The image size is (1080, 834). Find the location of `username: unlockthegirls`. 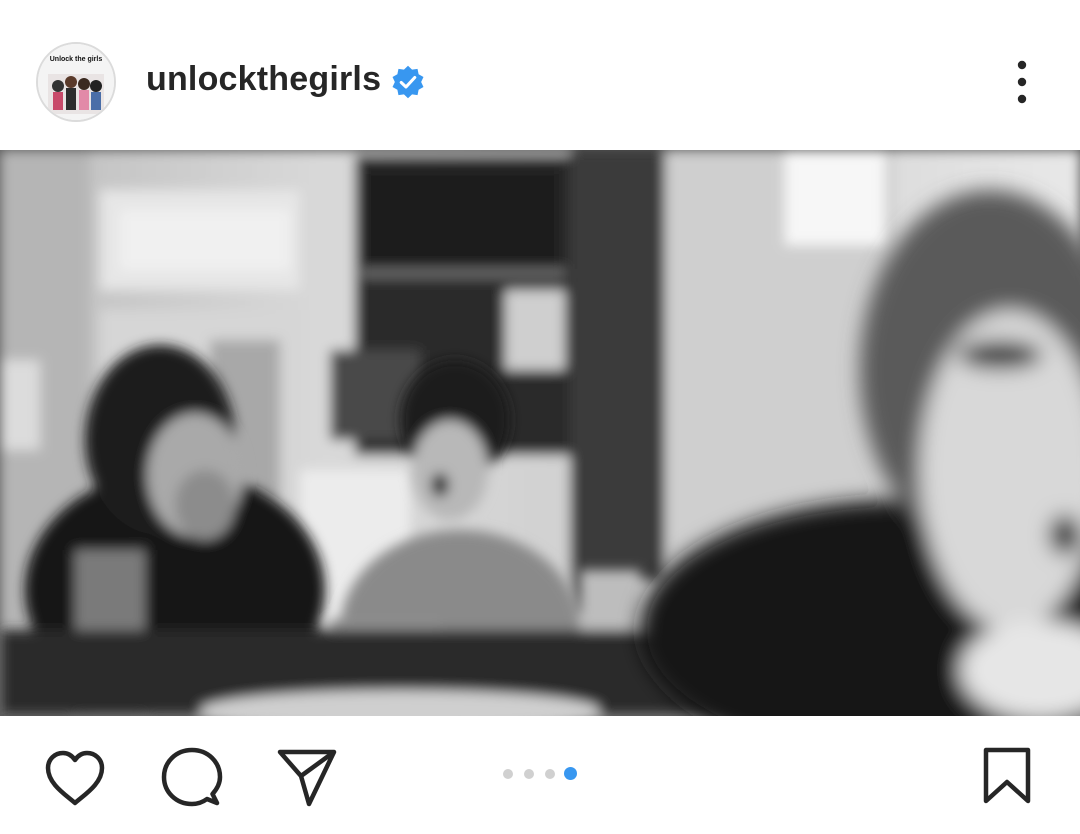

username: unlockthegirls is located at coordinates (263, 79).